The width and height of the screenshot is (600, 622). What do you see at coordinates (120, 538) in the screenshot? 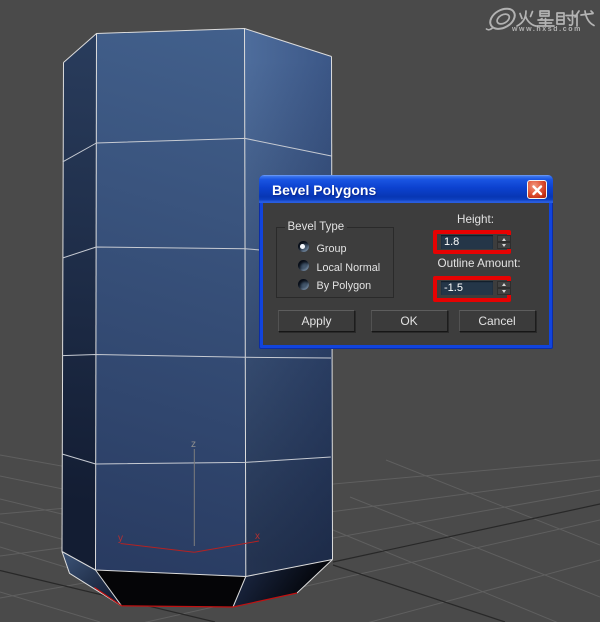
I see `svg-text: y` at bounding box center [120, 538].